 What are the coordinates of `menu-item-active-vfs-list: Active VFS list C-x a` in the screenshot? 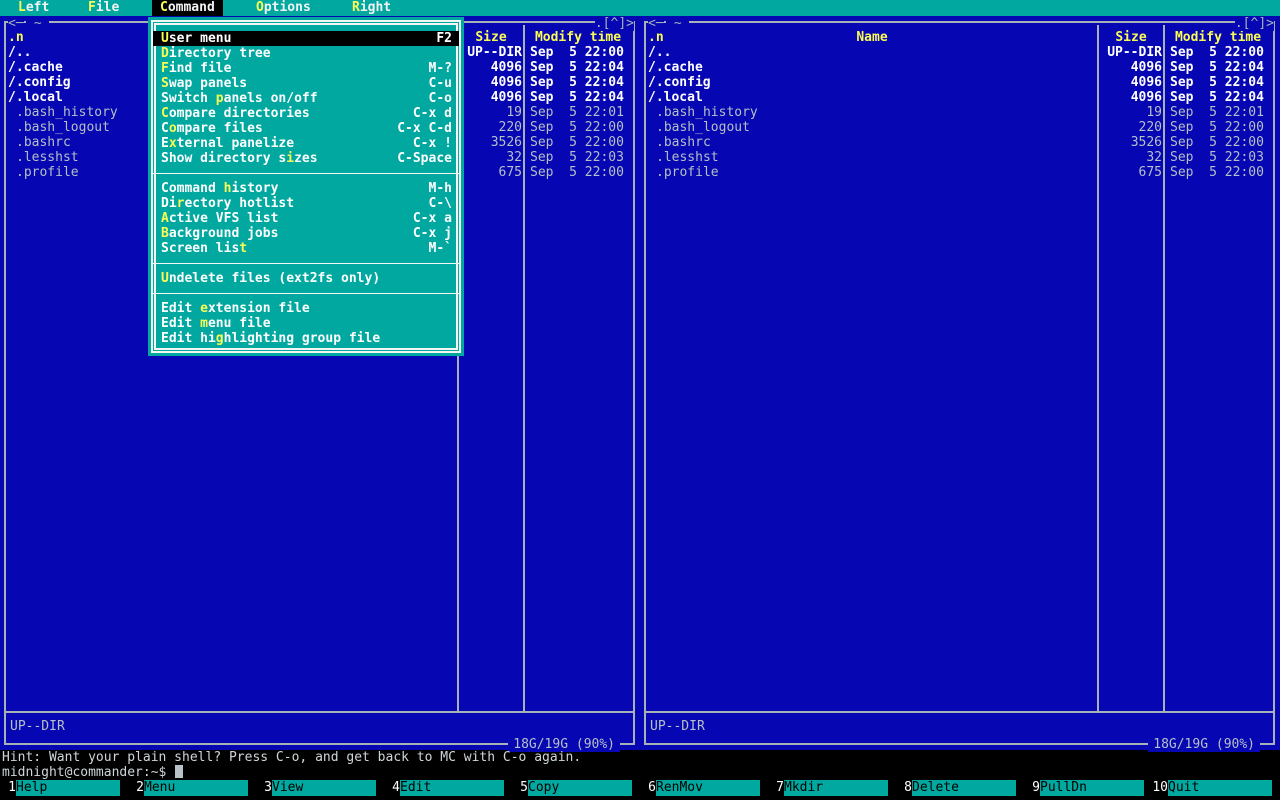 It's located at (306, 218).